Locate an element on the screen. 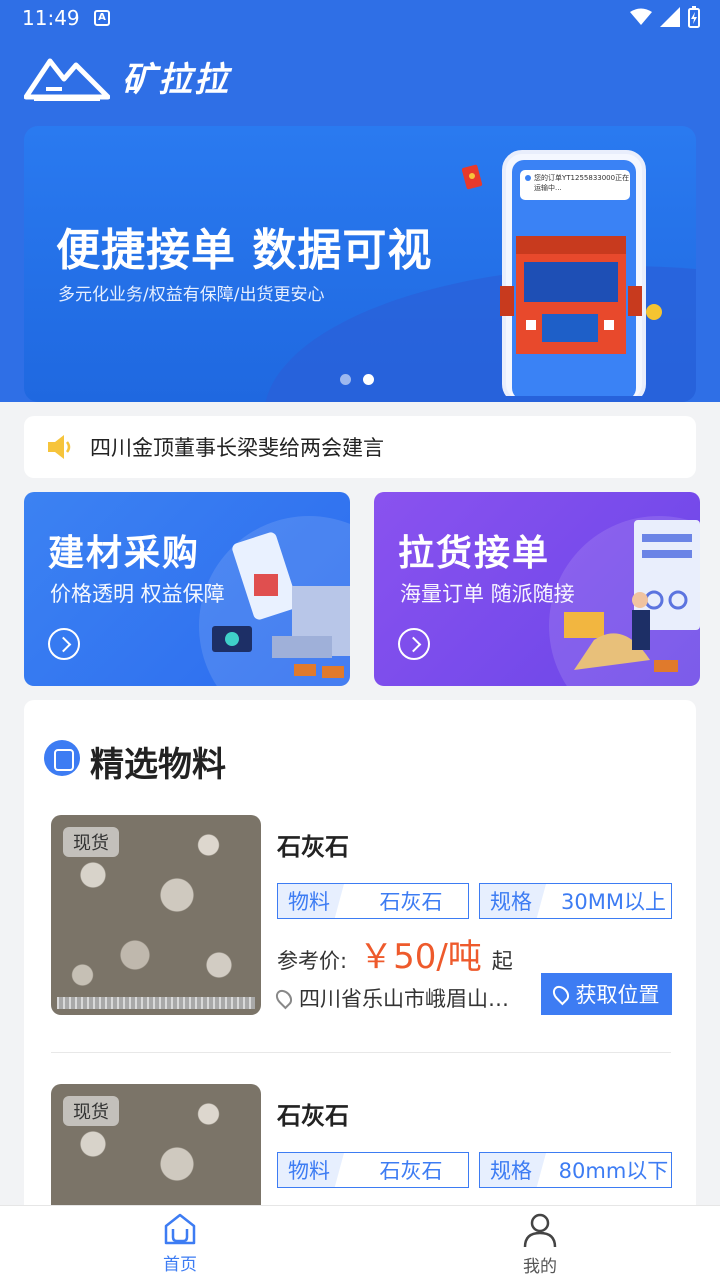 This screenshot has width=720, height=1280. banner-title: 便捷接单 数据可视 is located at coordinates (244, 250).